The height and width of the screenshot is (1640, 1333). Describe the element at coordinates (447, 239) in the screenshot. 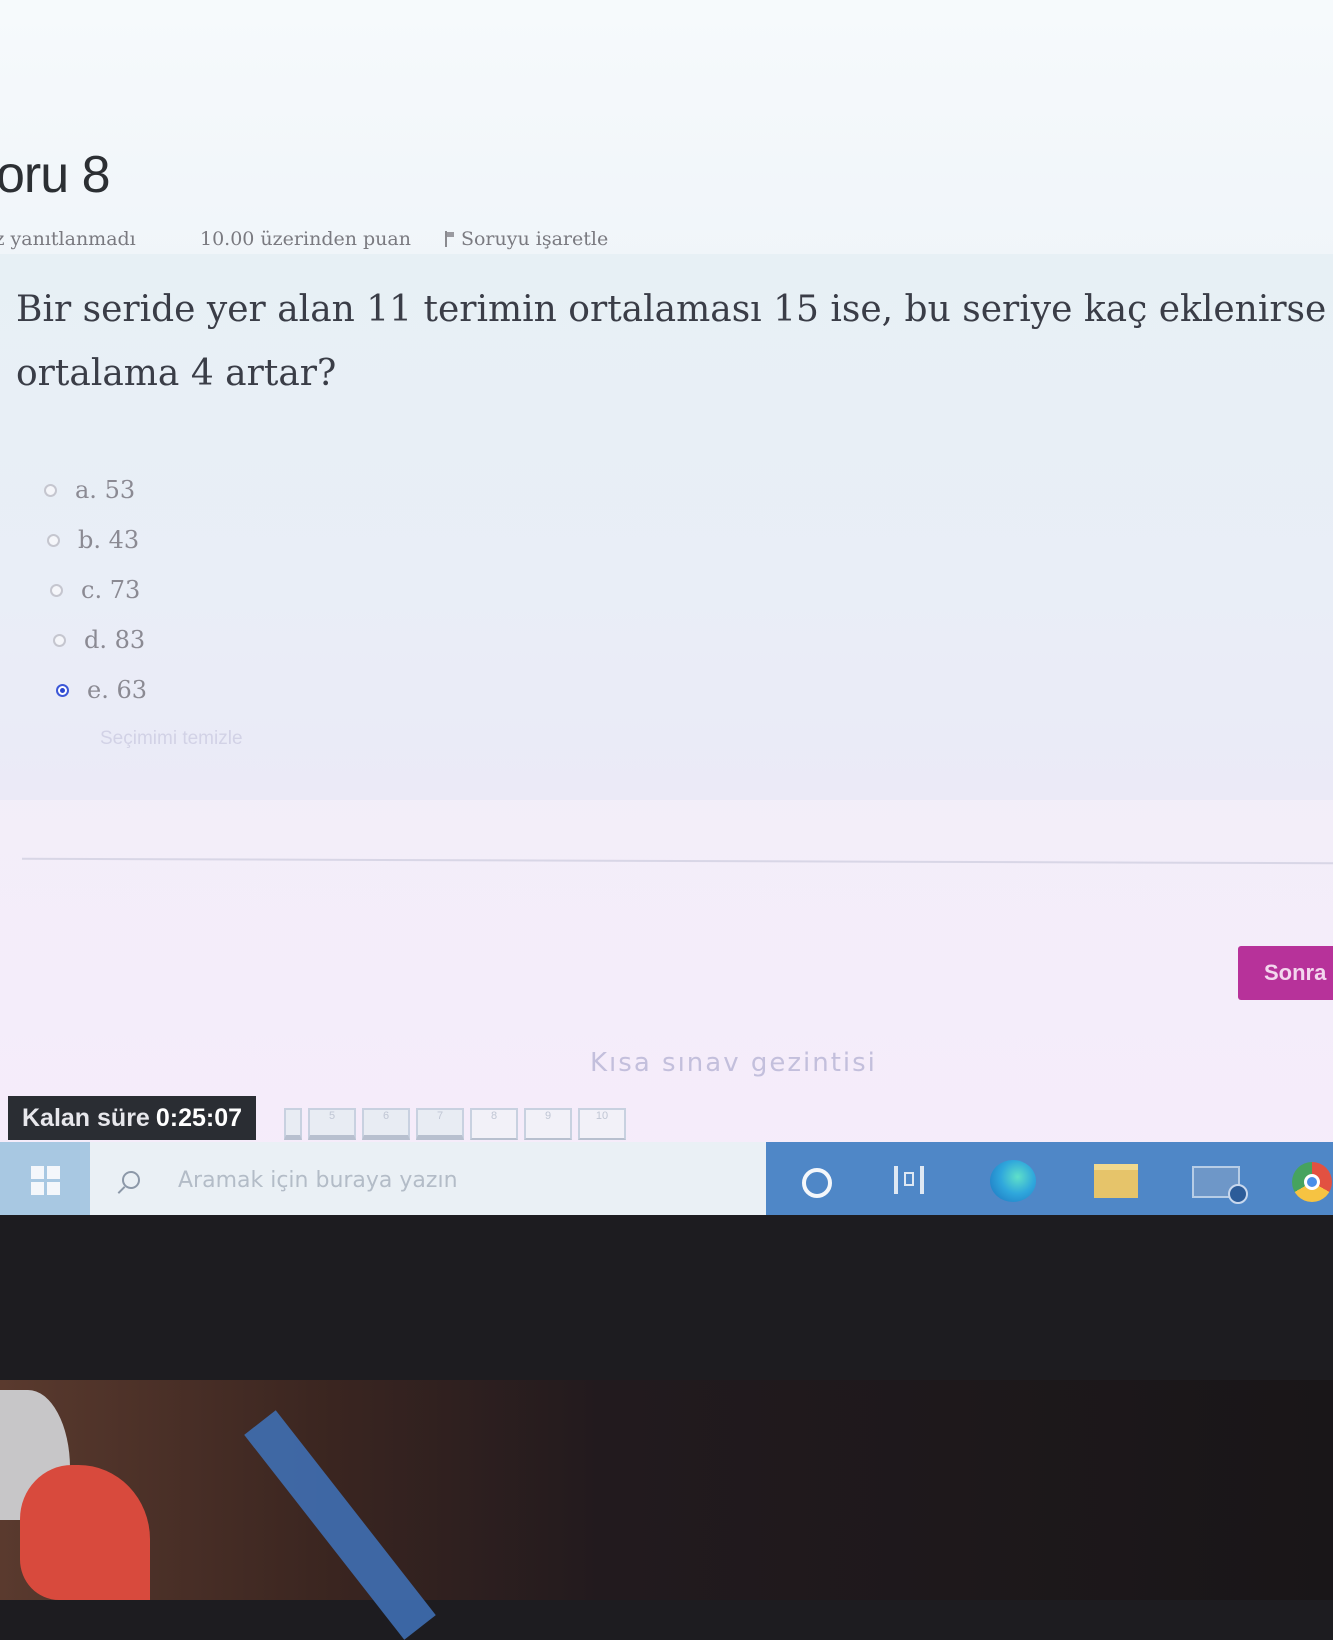

I see `flag-icon` at that location.